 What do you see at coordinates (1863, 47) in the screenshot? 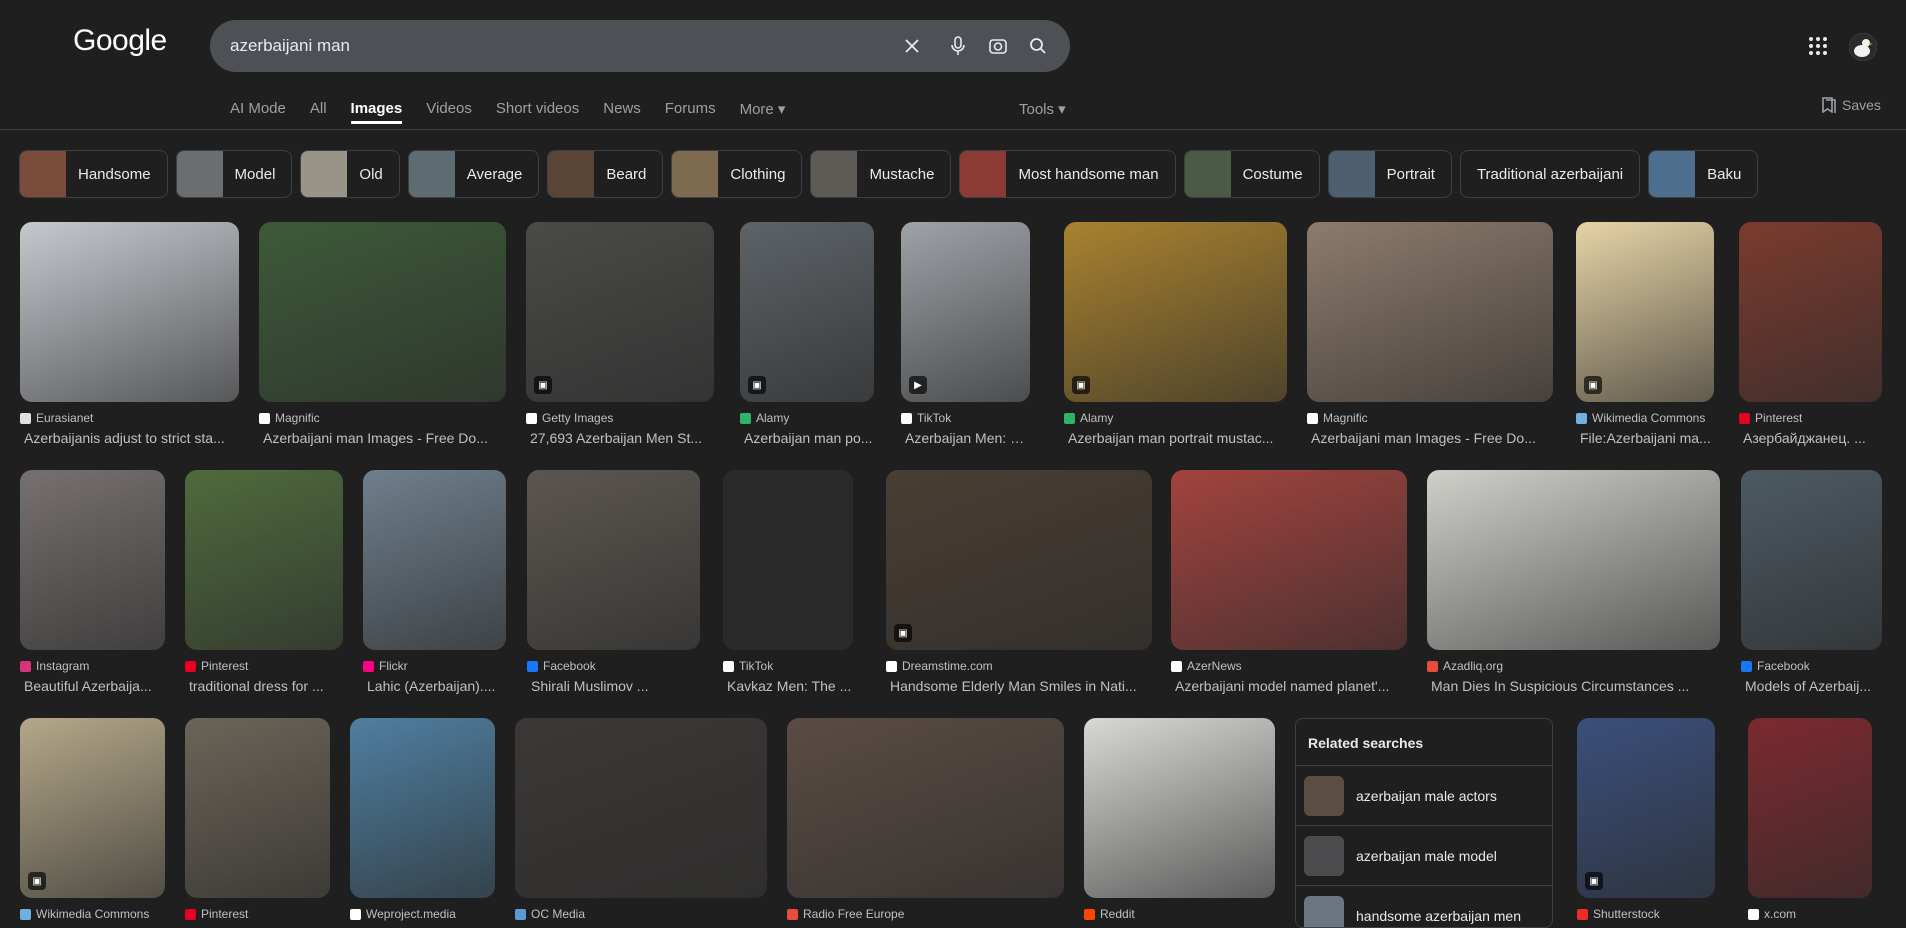
I see `avatar` at bounding box center [1863, 47].